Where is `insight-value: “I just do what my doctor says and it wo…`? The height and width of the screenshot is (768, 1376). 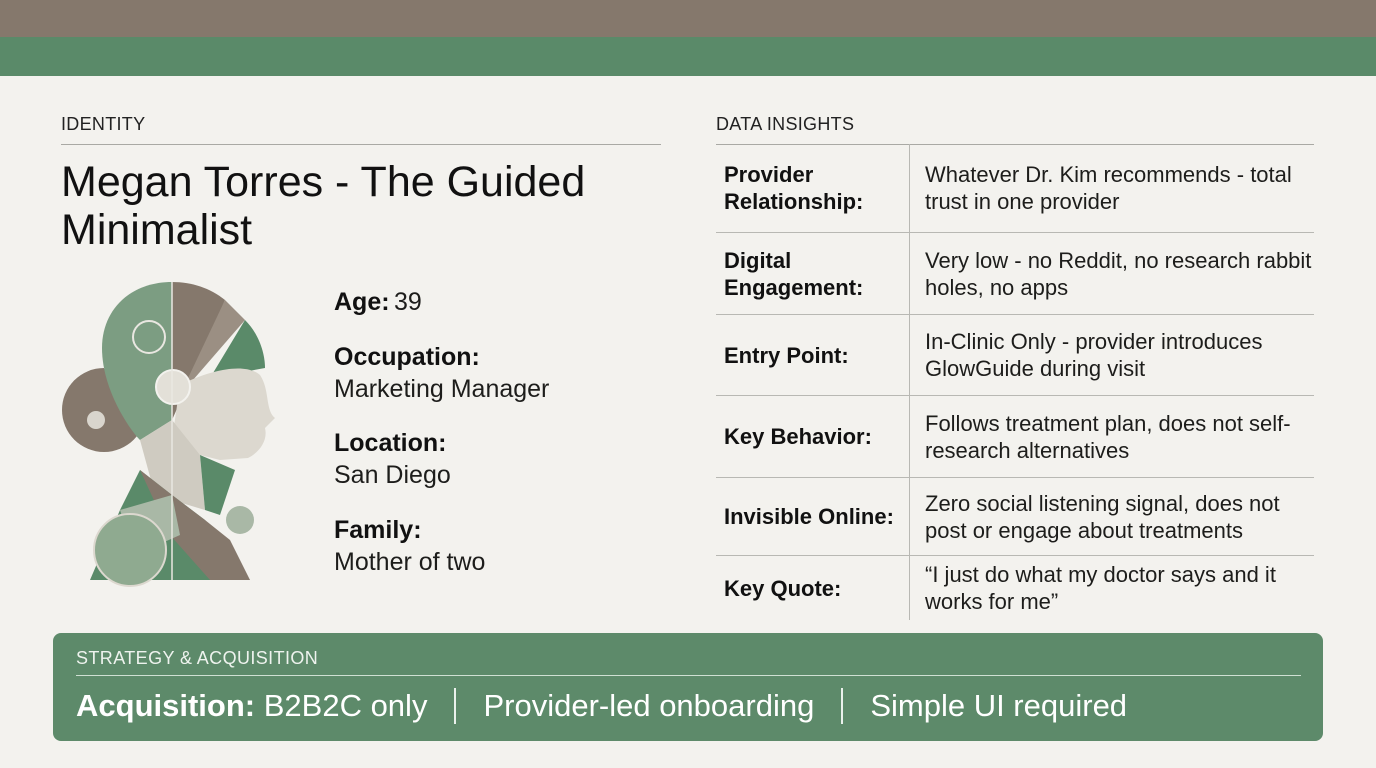
insight-value: “I just do what my doctor says and it wo… is located at coordinates (1100, 588).